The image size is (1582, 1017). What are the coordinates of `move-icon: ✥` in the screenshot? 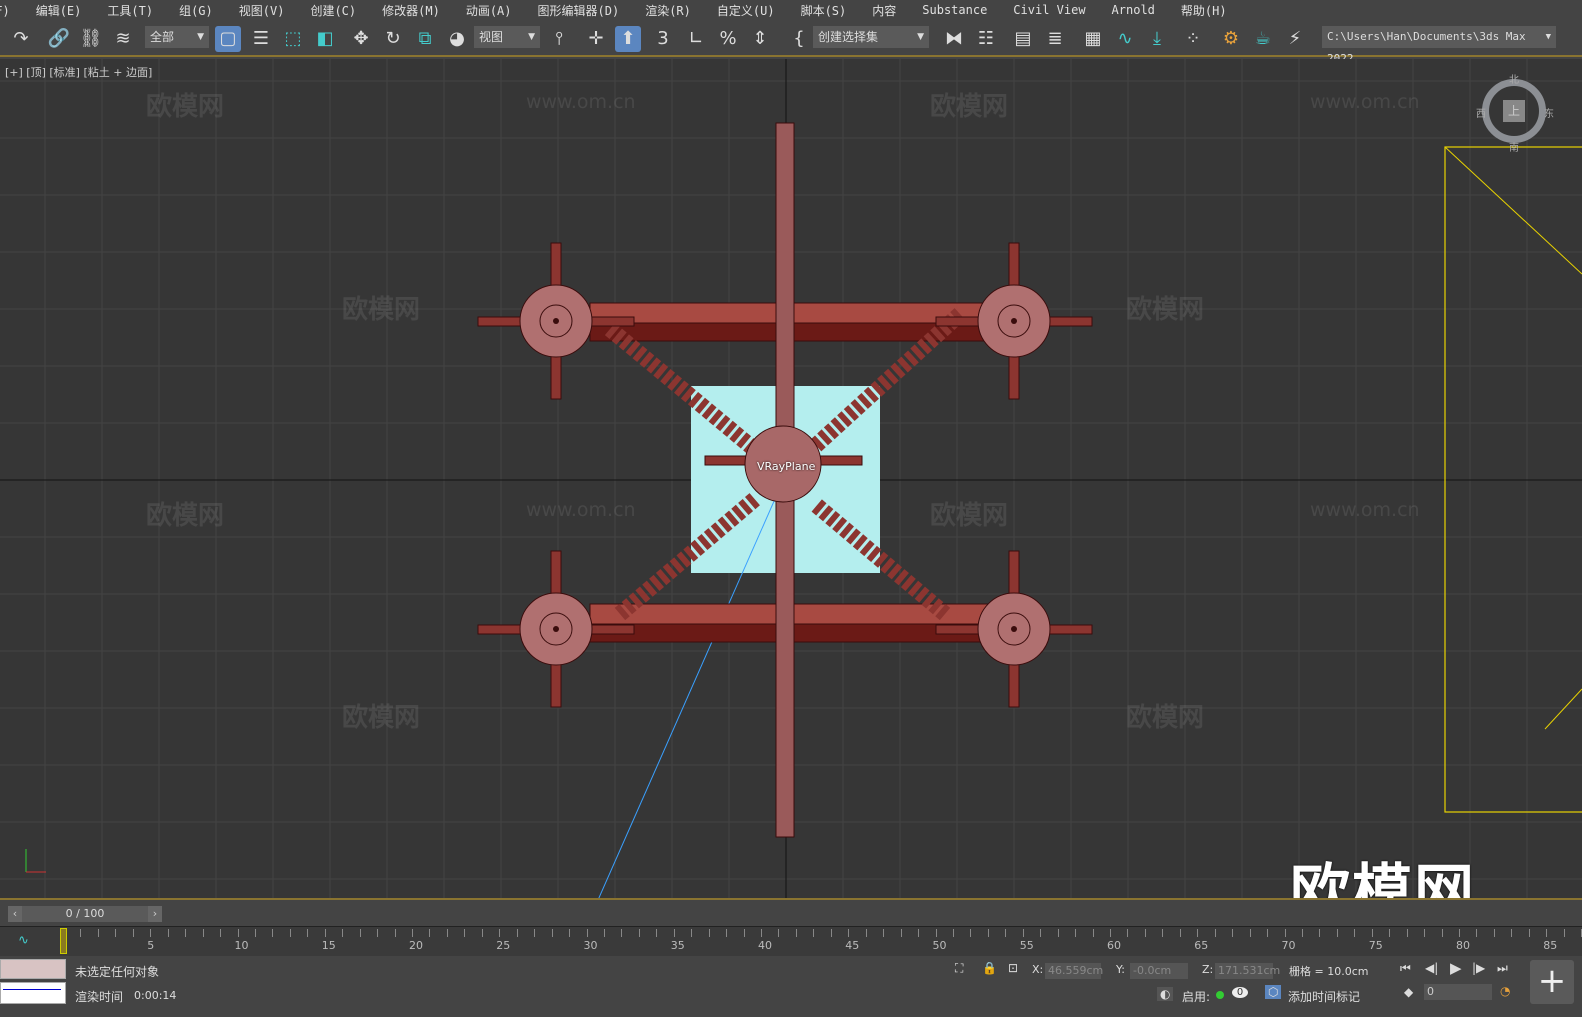 It's located at (361, 39).